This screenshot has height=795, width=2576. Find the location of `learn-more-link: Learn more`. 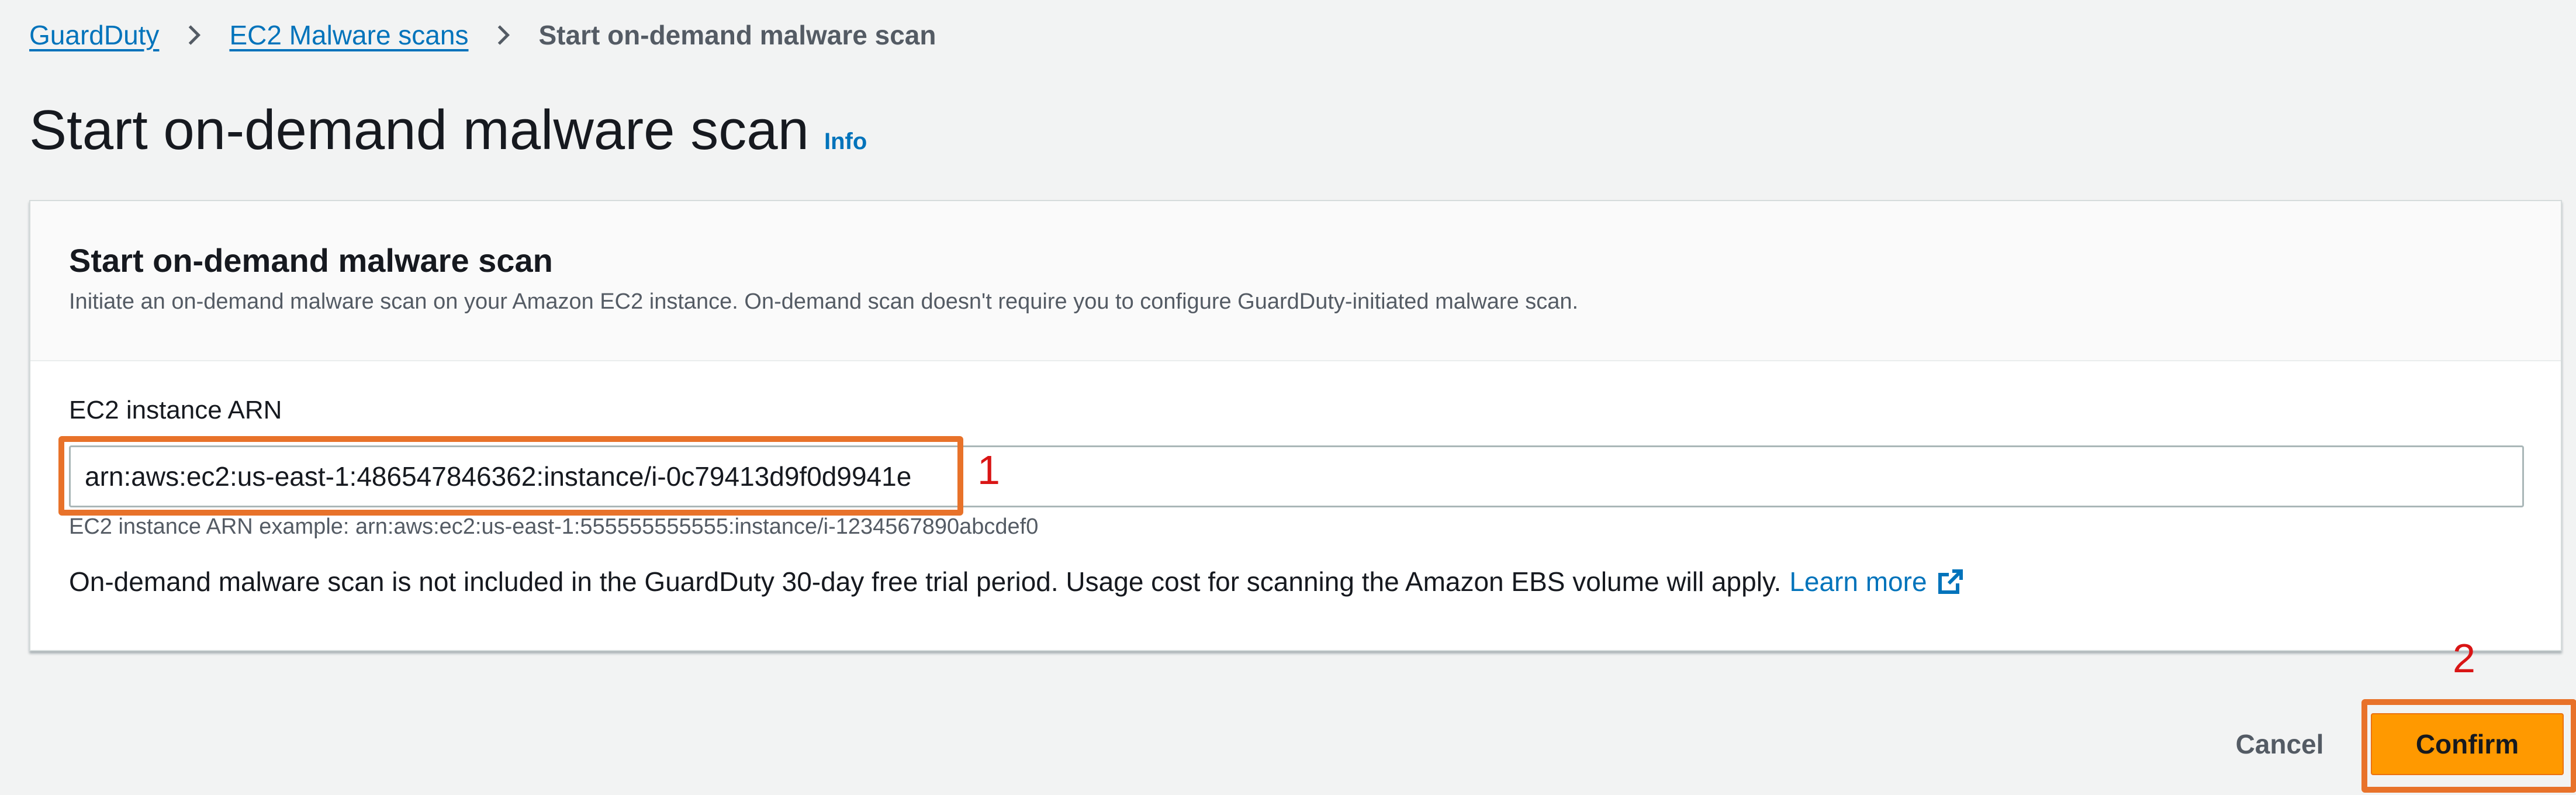

learn-more-link: Learn more is located at coordinates (1876, 582).